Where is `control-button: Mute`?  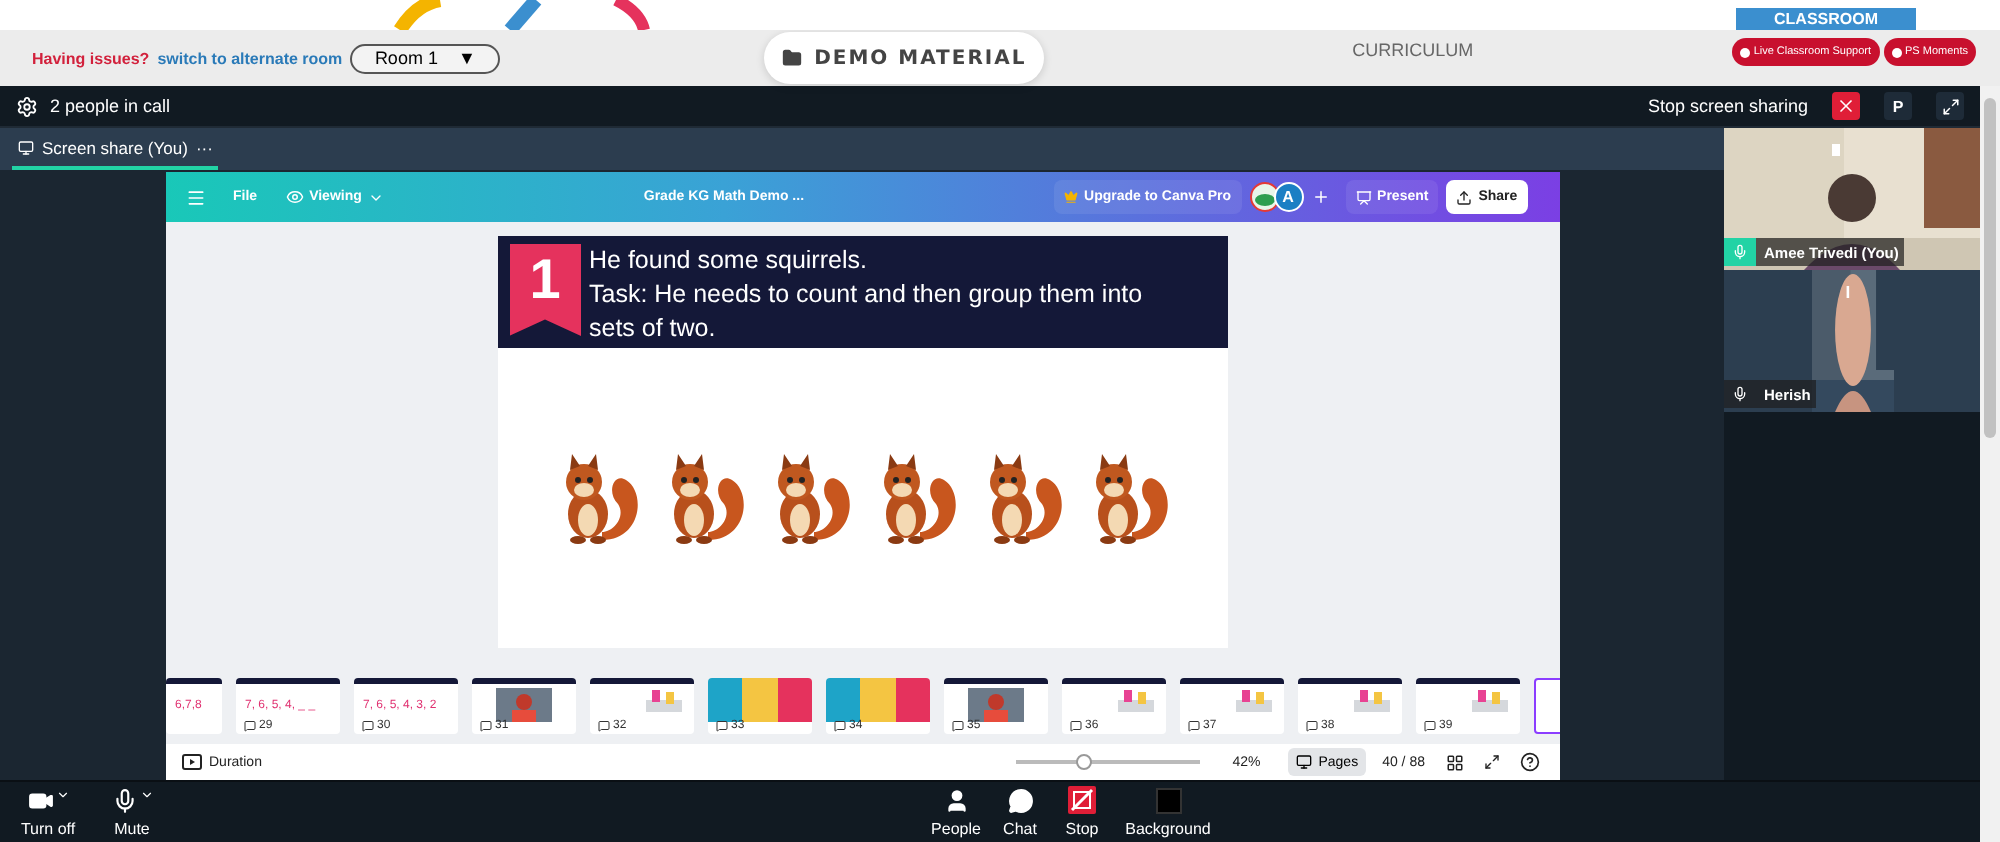 control-button: Mute is located at coordinates (132, 813).